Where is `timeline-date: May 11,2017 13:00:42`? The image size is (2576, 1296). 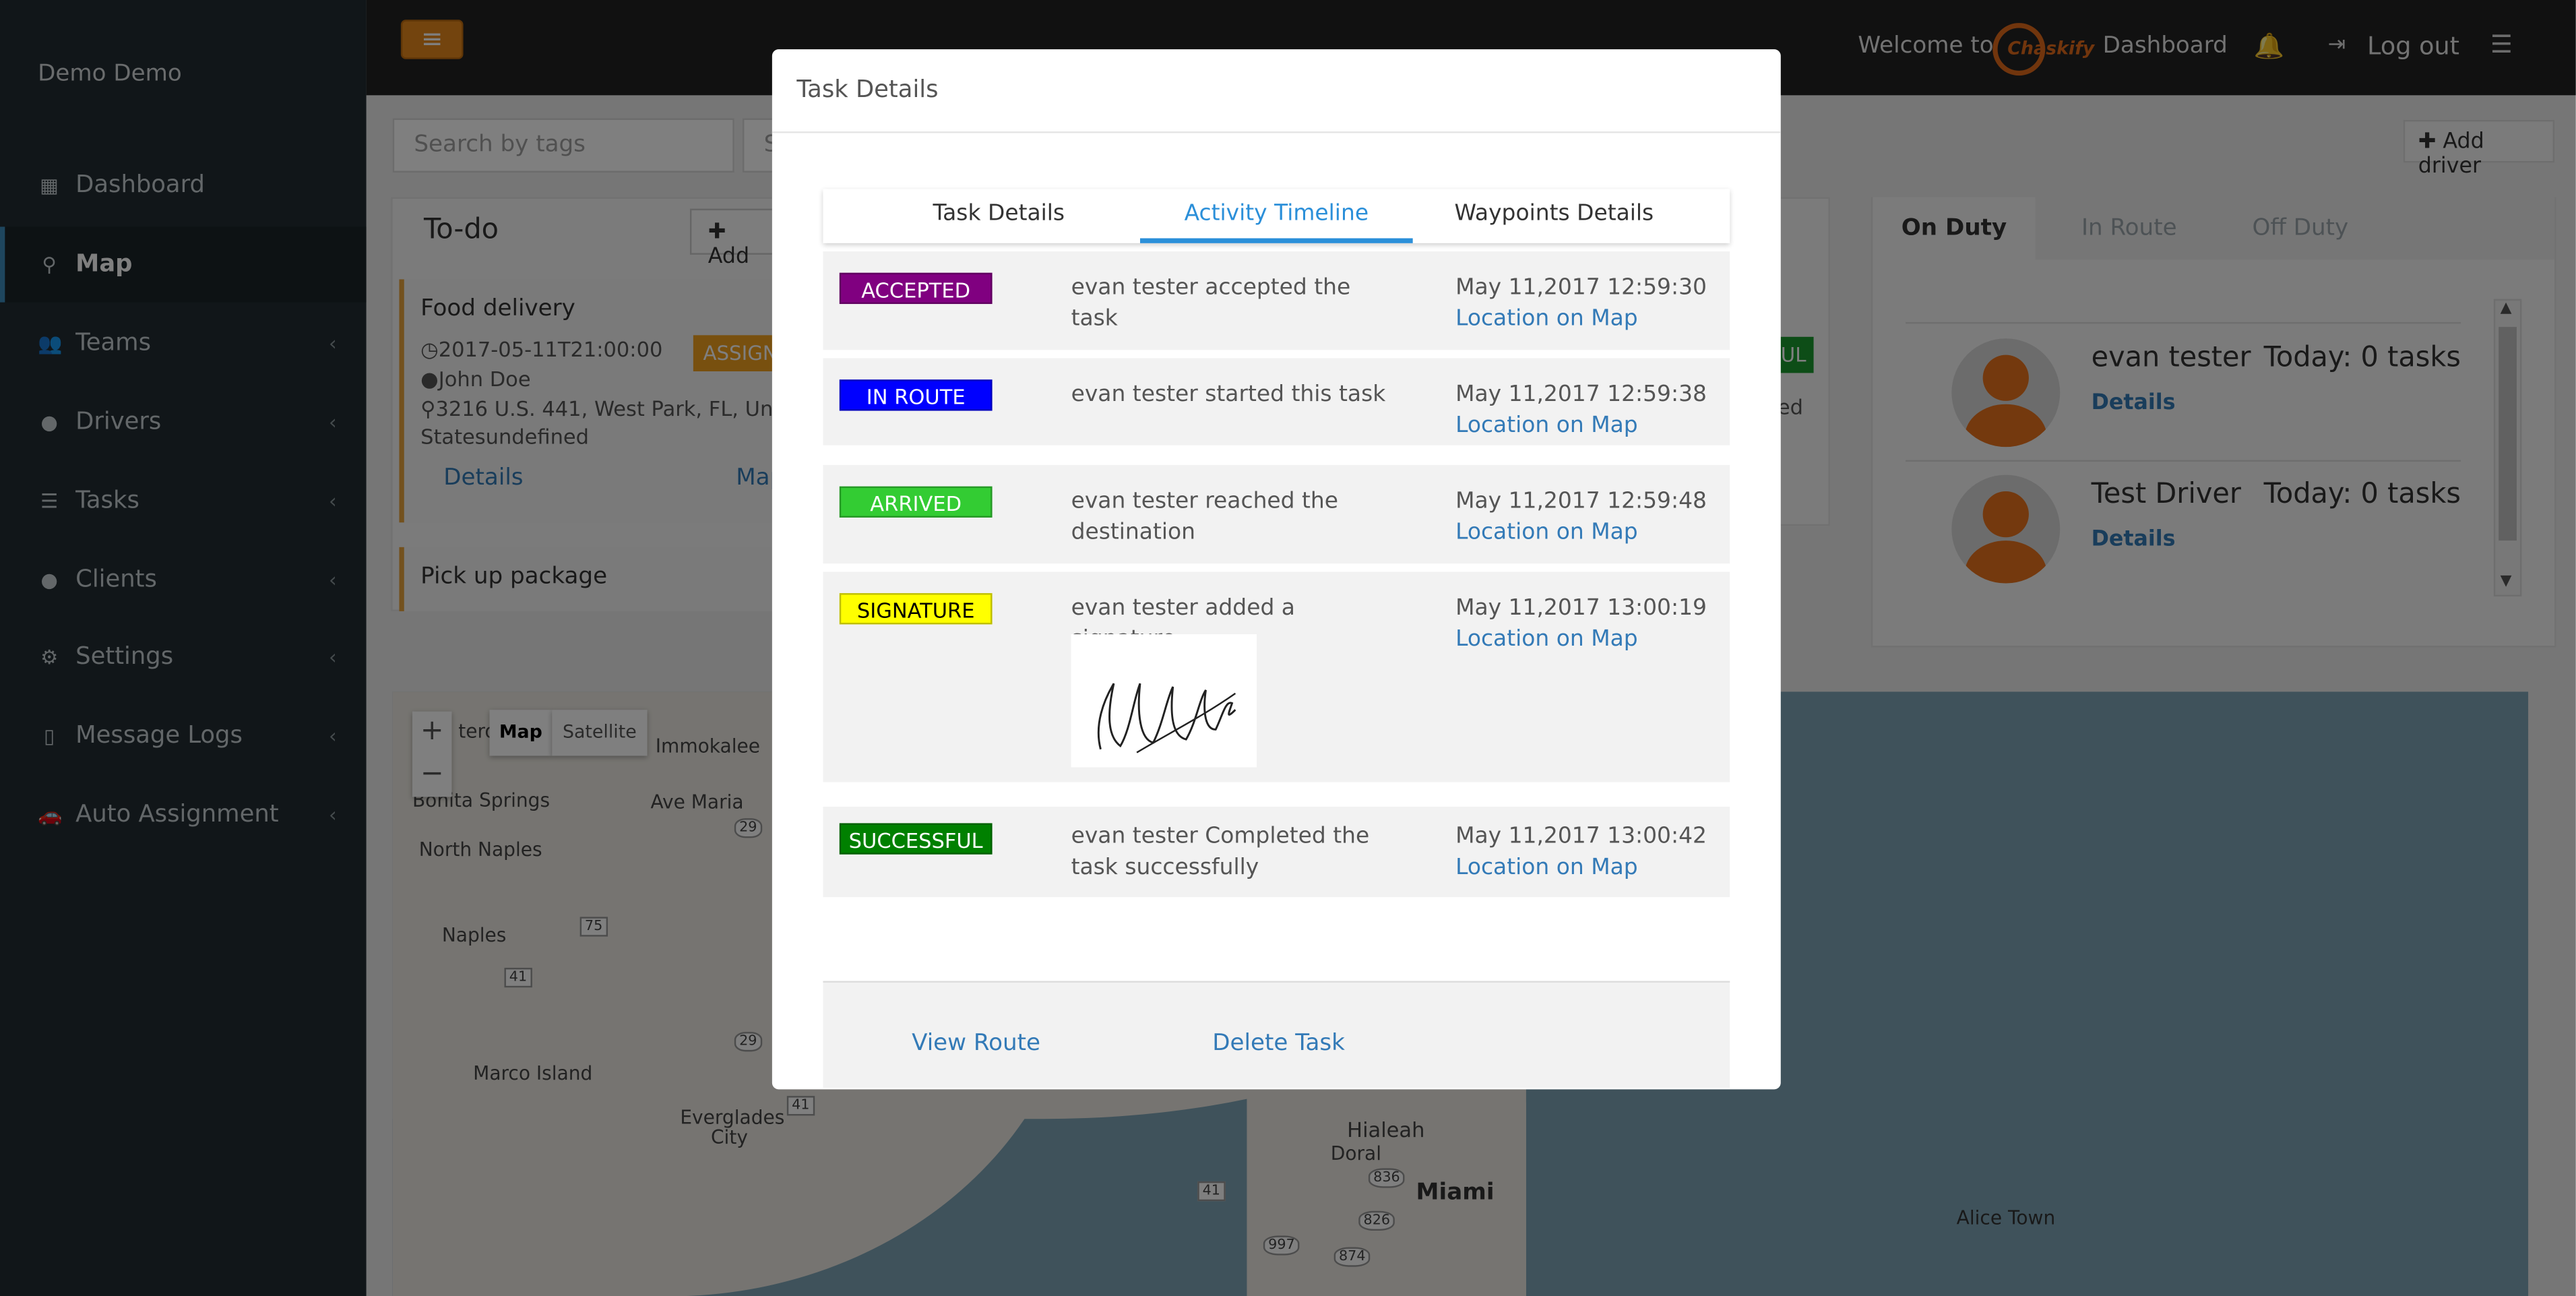
timeline-date: May 11,2017 13:00:42 is located at coordinates (1581, 836).